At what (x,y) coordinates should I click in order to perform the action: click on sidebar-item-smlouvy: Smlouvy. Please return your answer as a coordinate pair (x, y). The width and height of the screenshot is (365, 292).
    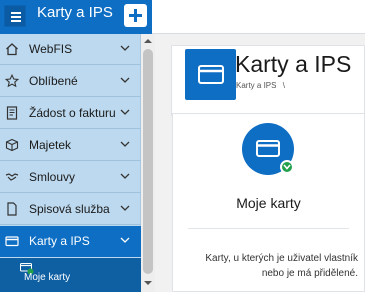
    Looking at the image, I should click on (70, 177).